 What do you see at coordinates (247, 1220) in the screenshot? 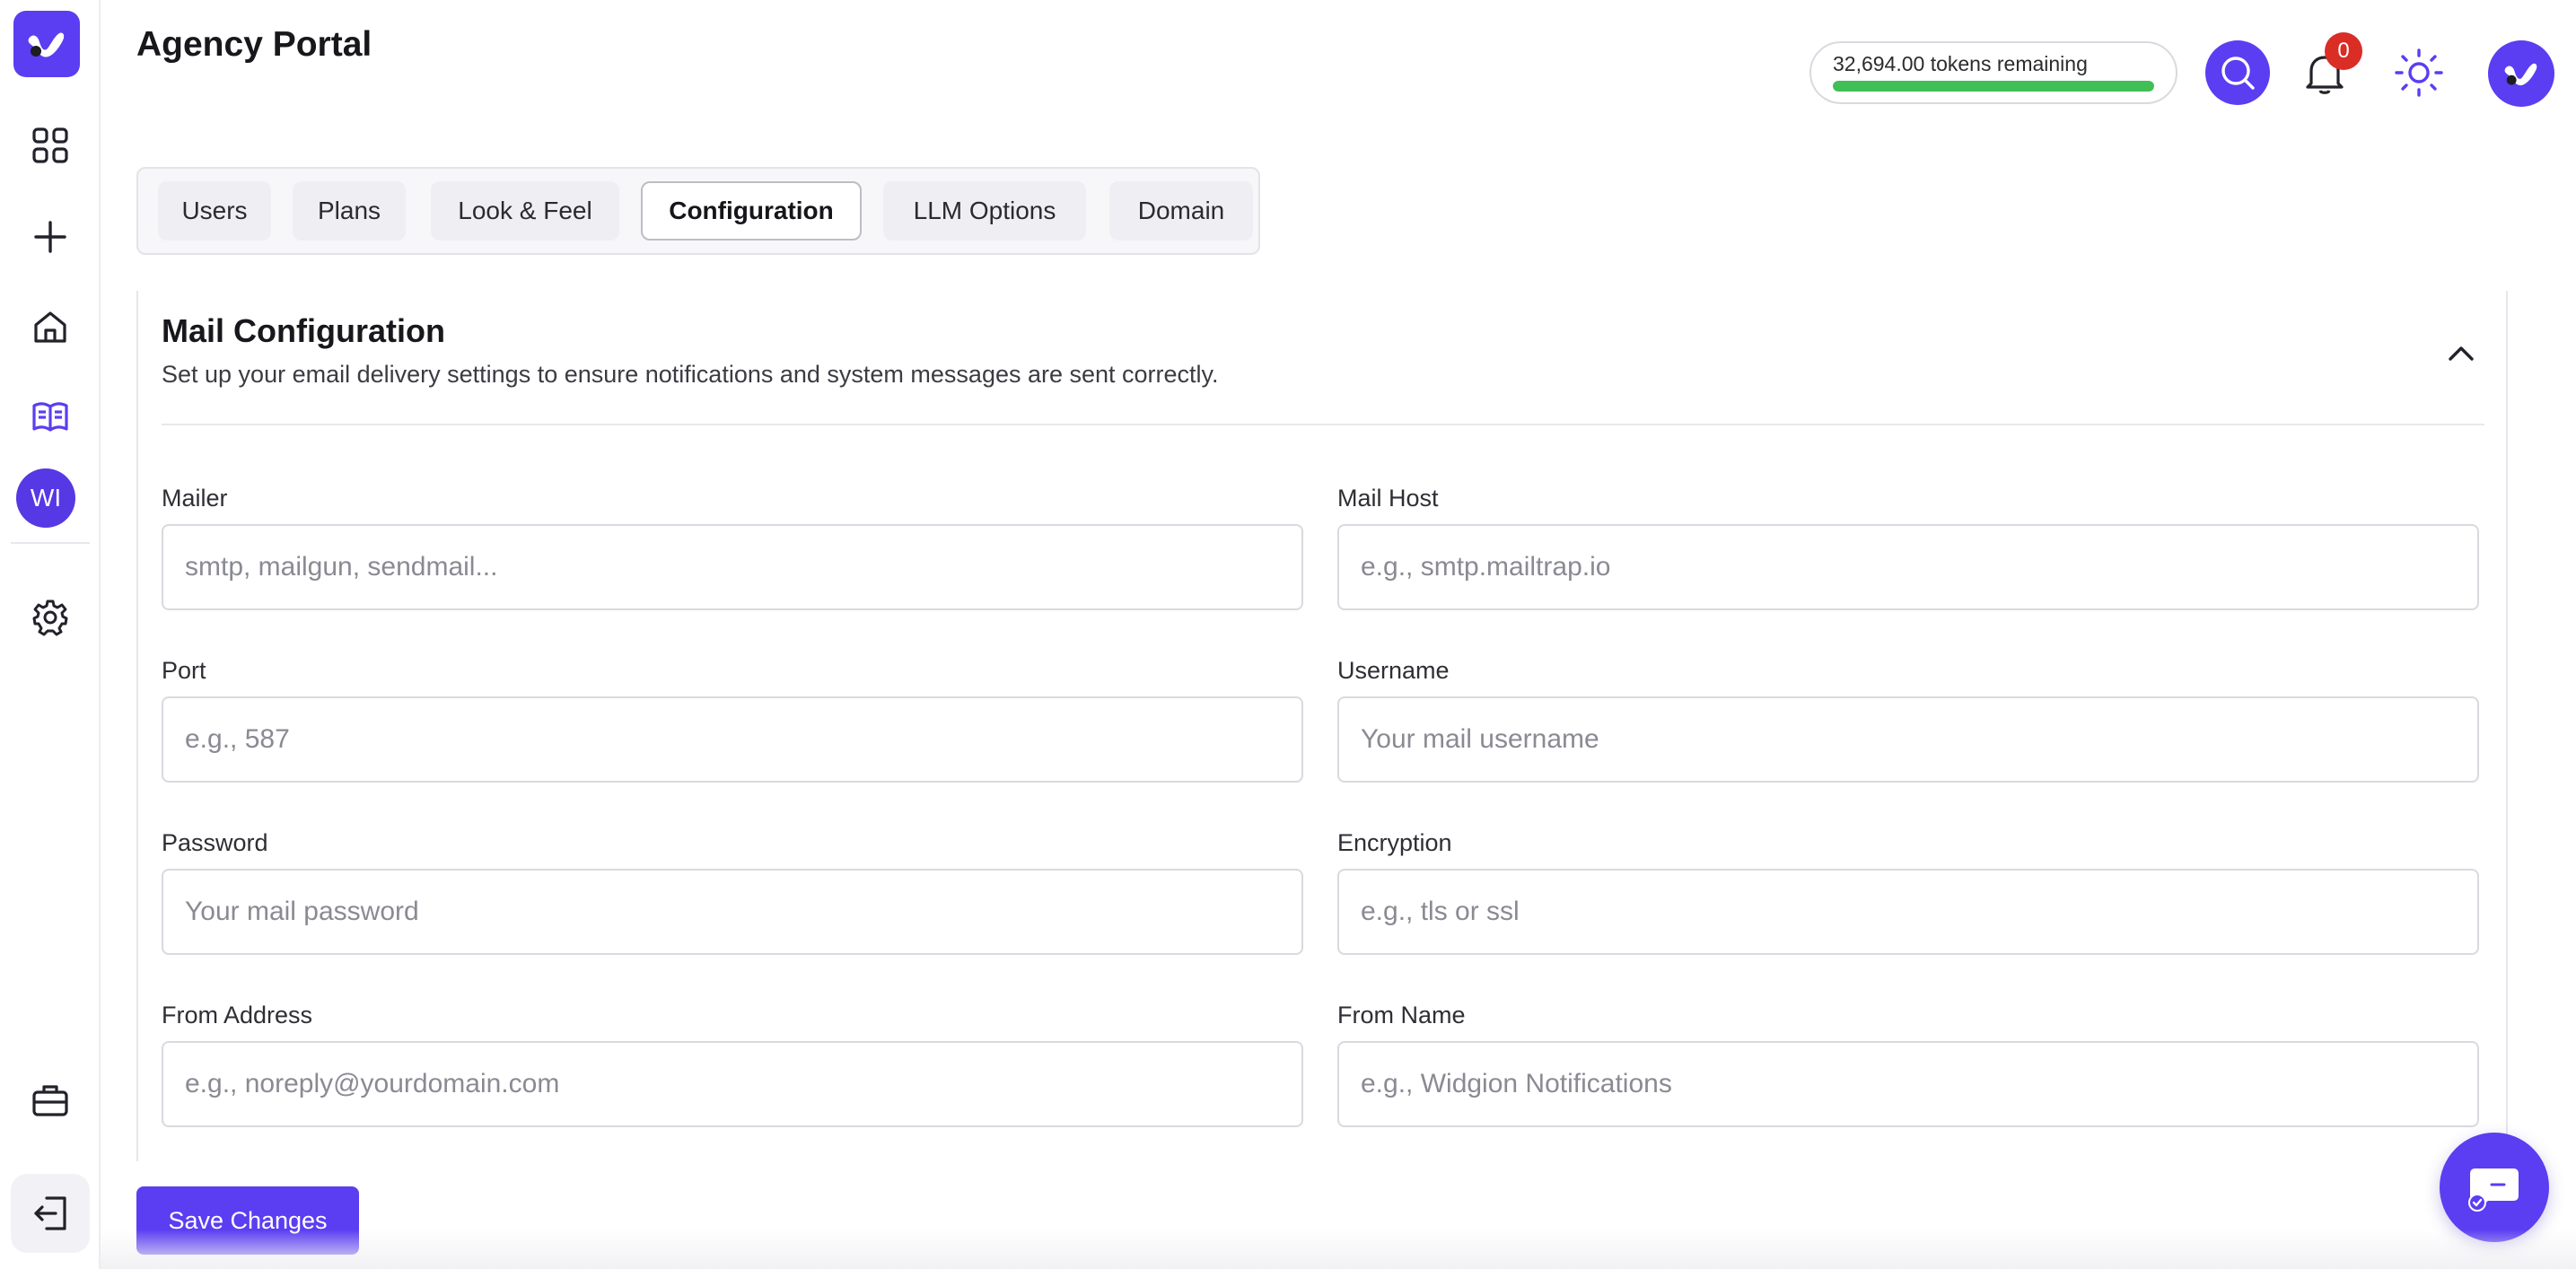
I see `save-changes-button: Save Changes` at bounding box center [247, 1220].